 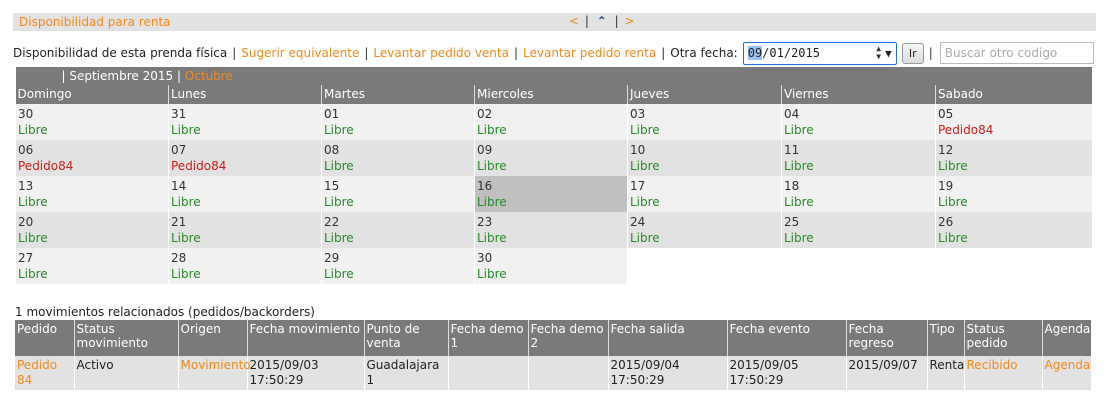 I want to click on day-number: 30, so click(x=485, y=258).